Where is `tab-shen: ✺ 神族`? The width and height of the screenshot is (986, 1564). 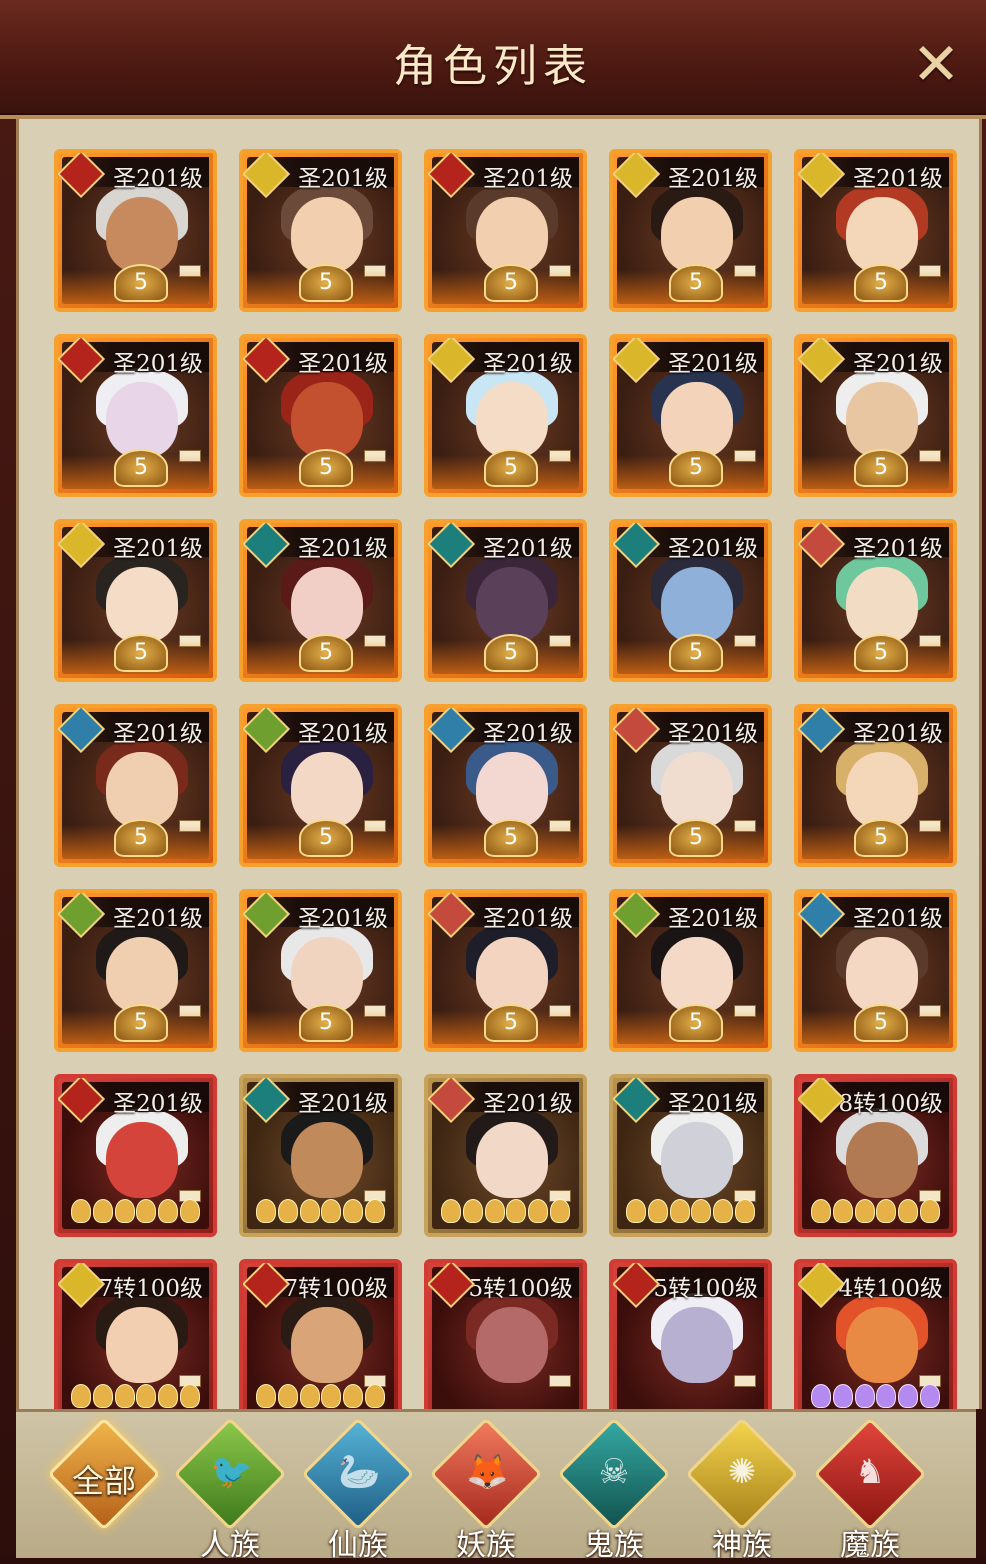
tab-shen: ✺ 神族 is located at coordinates (742, 1490).